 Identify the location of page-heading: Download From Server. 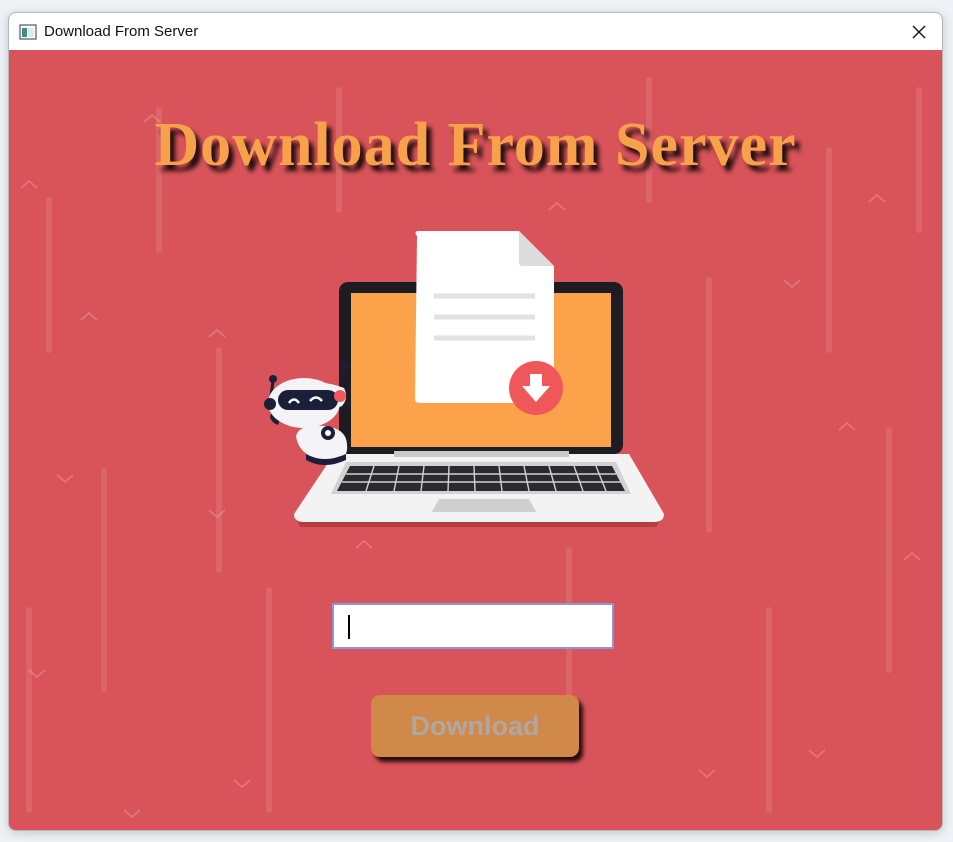
(475, 145).